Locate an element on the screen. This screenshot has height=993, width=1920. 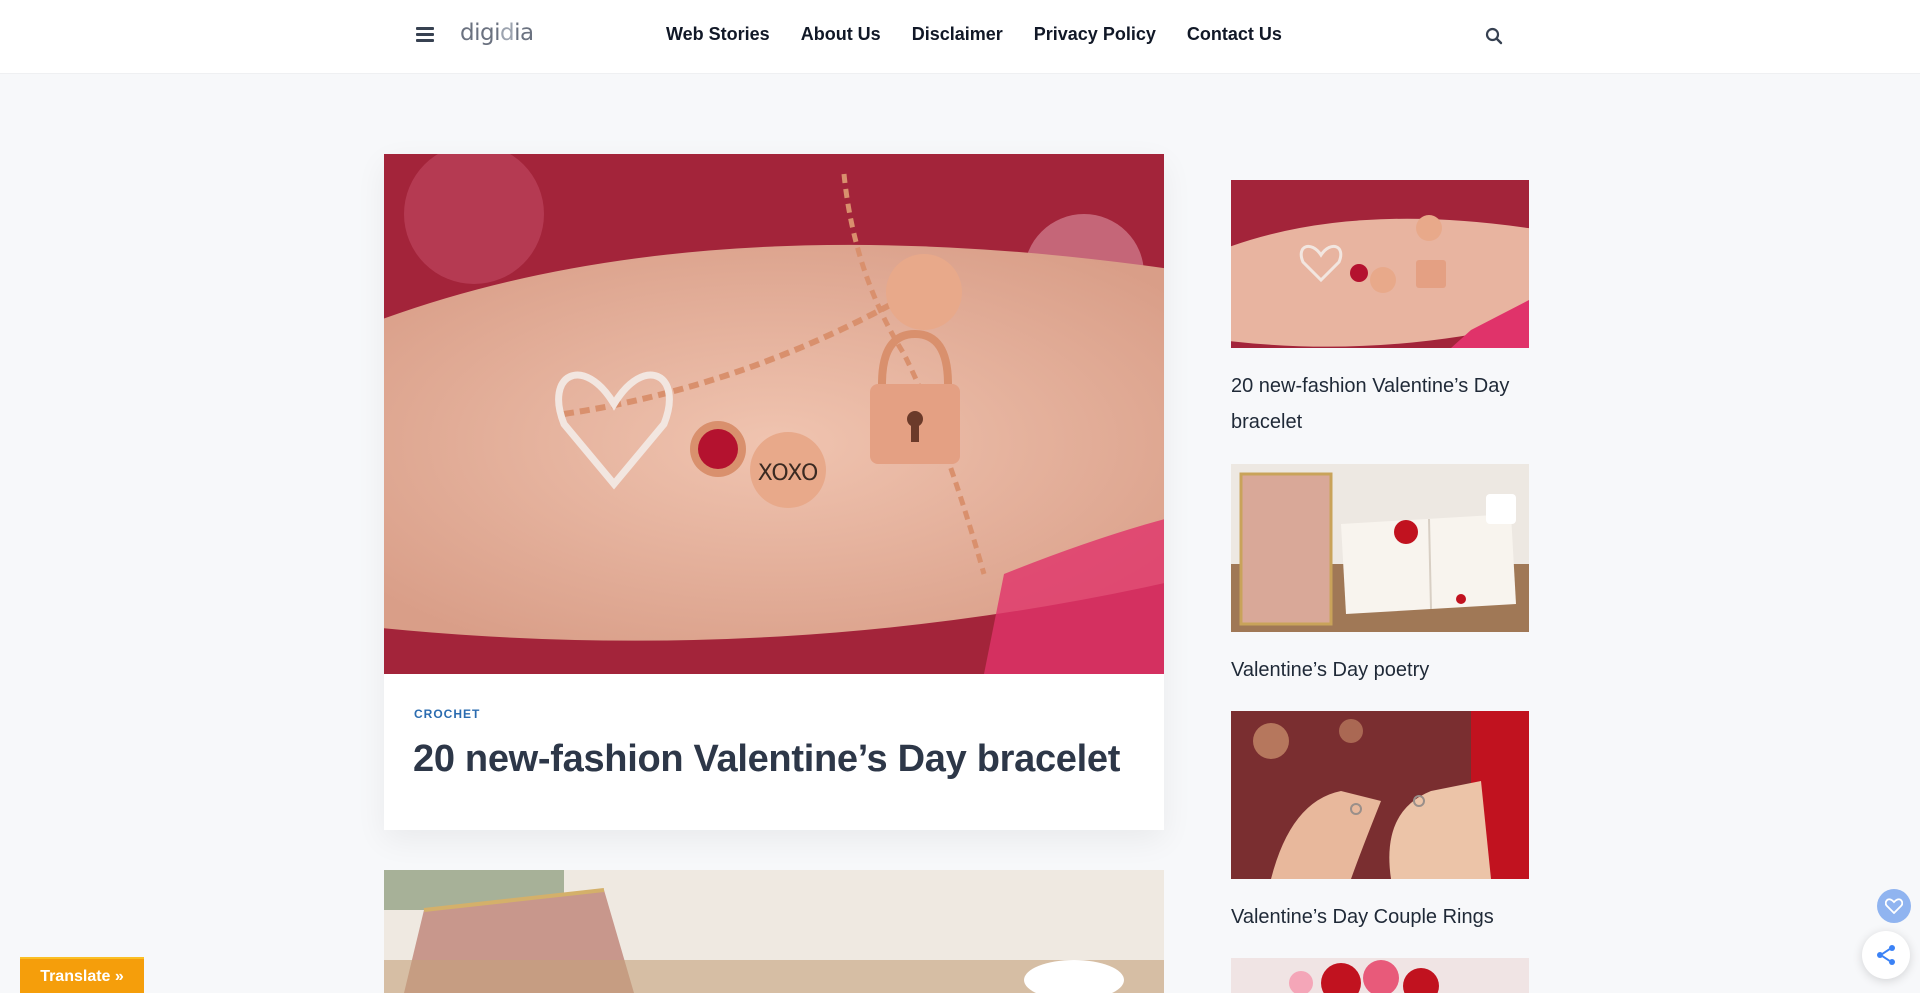
site-logo: digidia is located at coordinates (497, 33).